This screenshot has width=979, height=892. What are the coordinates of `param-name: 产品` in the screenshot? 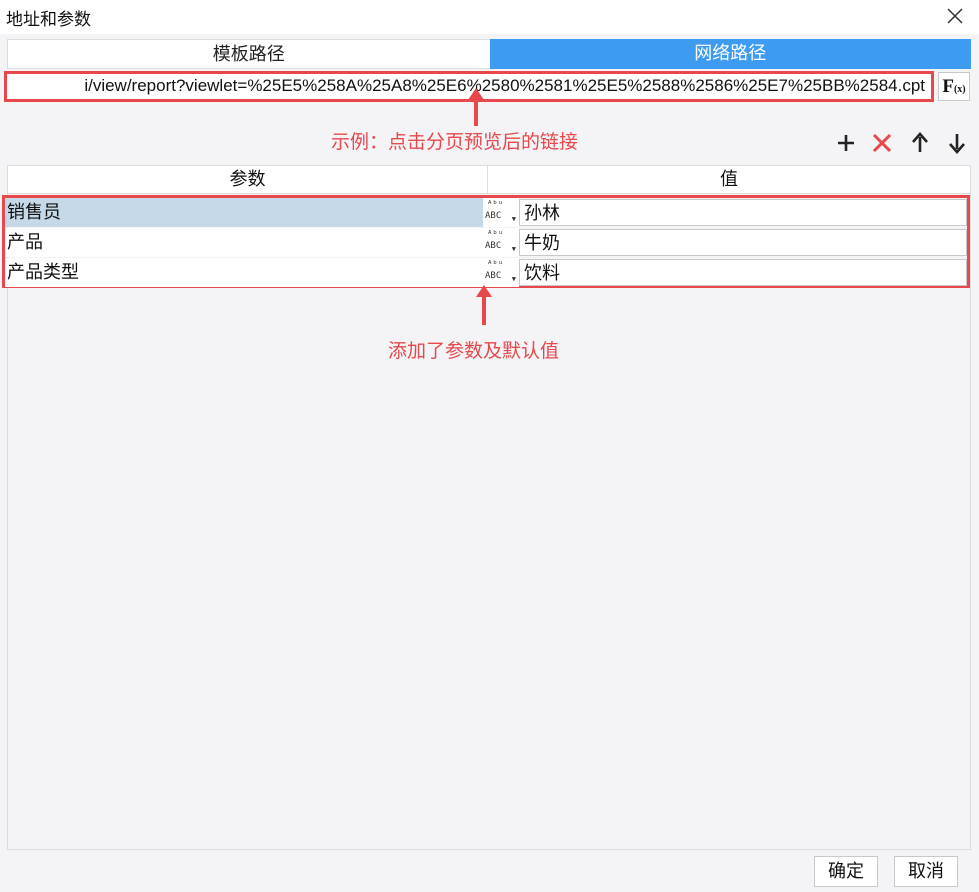 It's located at (244, 242).